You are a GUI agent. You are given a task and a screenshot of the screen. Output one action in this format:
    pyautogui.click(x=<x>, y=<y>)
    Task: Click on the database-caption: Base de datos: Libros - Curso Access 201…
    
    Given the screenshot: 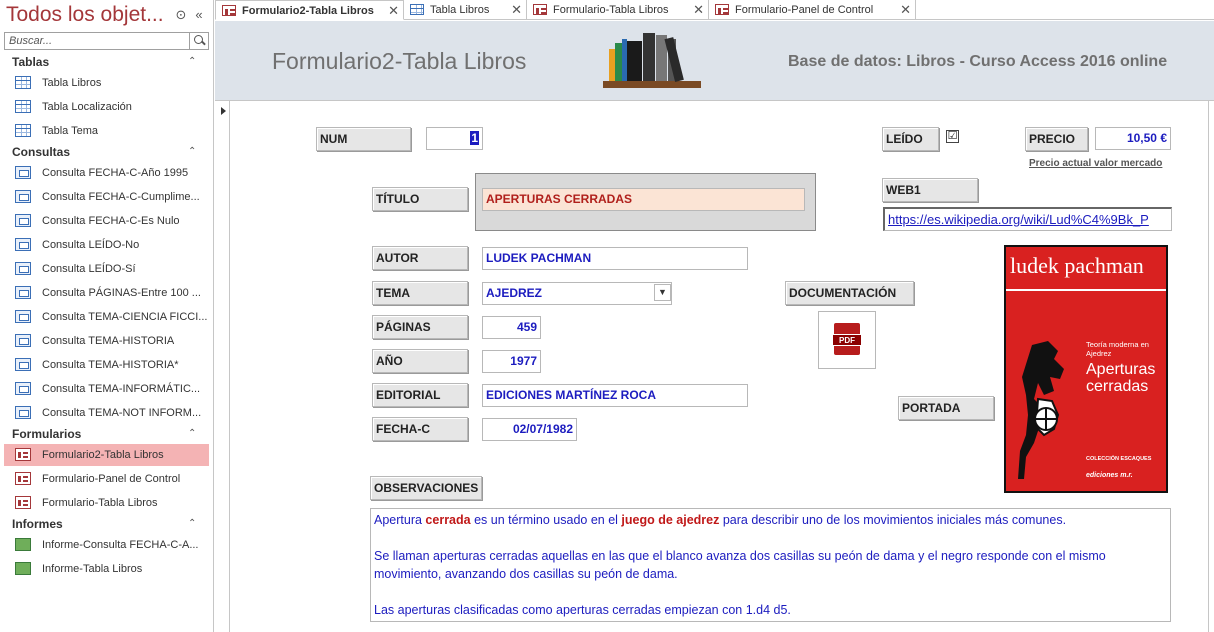 What is the action you would take?
    pyautogui.click(x=978, y=61)
    